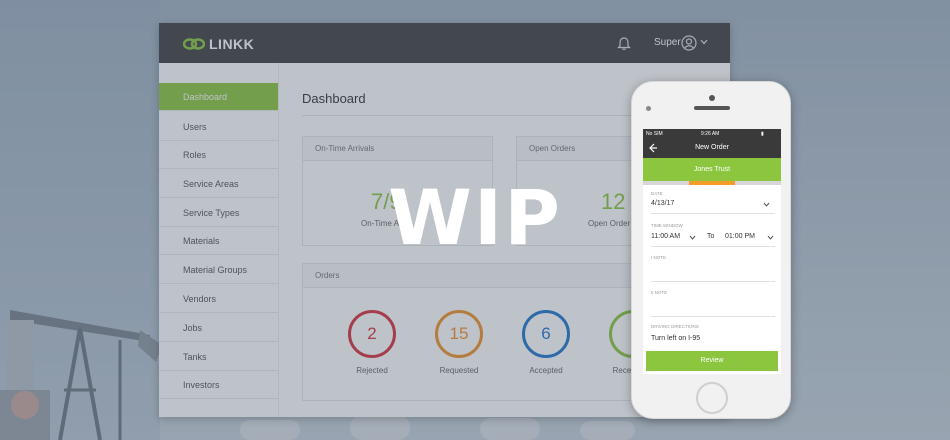  Describe the element at coordinates (704, 42) in the screenshot. I see `chevron-down-icon` at that location.